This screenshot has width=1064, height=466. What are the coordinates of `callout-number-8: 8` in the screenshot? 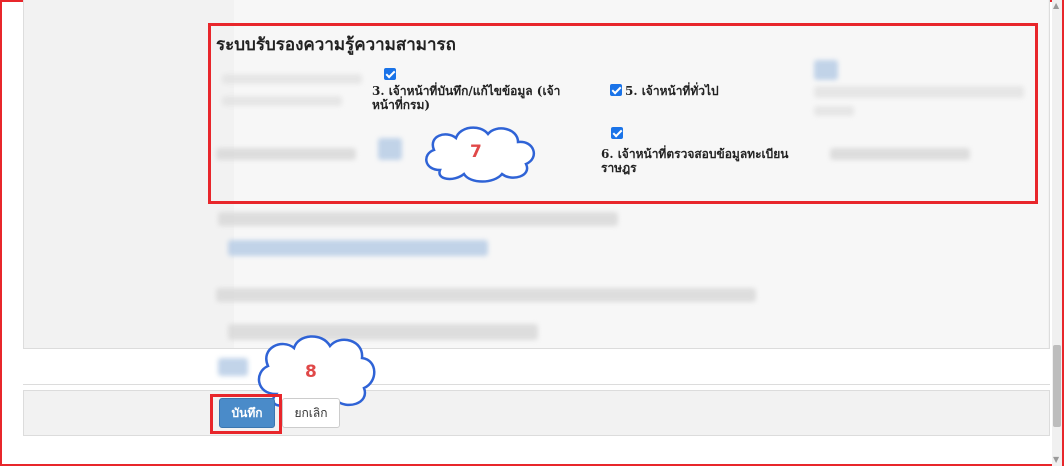 It's located at (311, 372).